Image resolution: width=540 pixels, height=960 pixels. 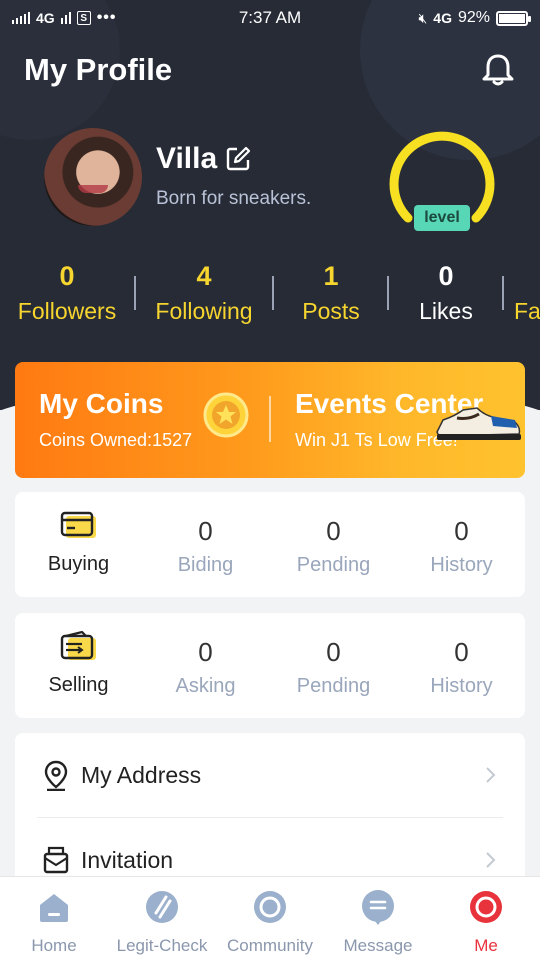 I want to click on bottom-tab-bar: Home Legit-Check Community Message Me, so click(x=270, y=918).